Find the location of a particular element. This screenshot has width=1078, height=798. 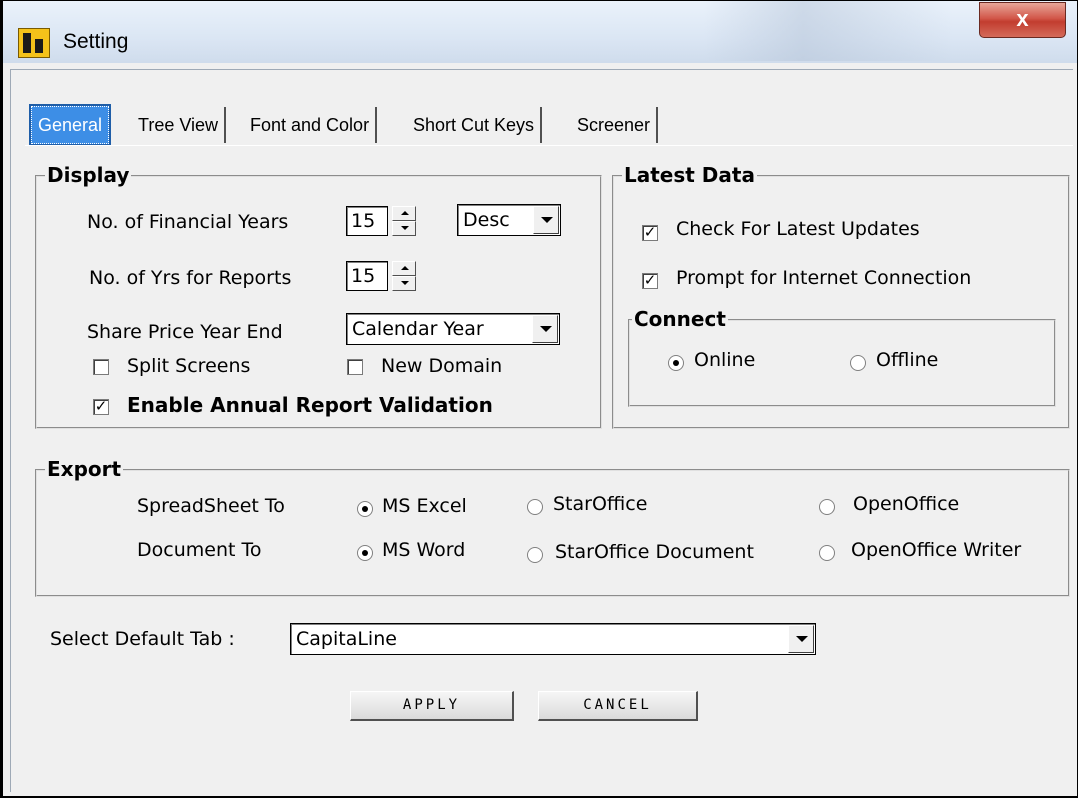

annual-validation-checkbox: ✓ is located at coordinates (101, 407).